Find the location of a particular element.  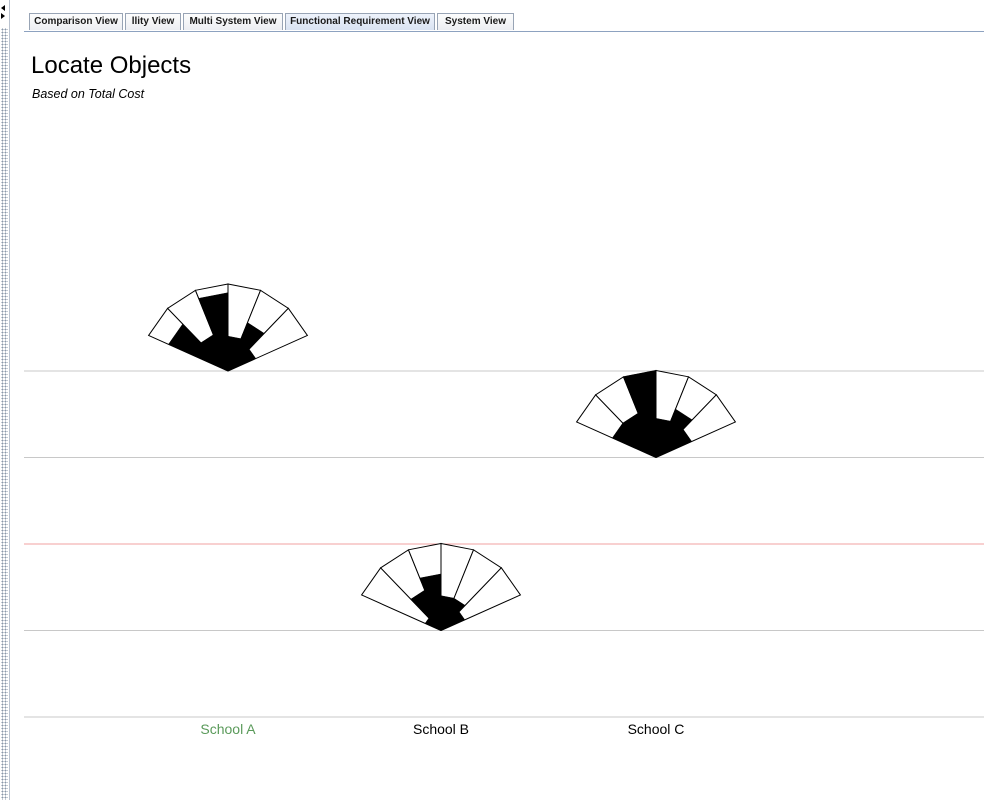

category-label: School A is located at coordinates (227, 729).